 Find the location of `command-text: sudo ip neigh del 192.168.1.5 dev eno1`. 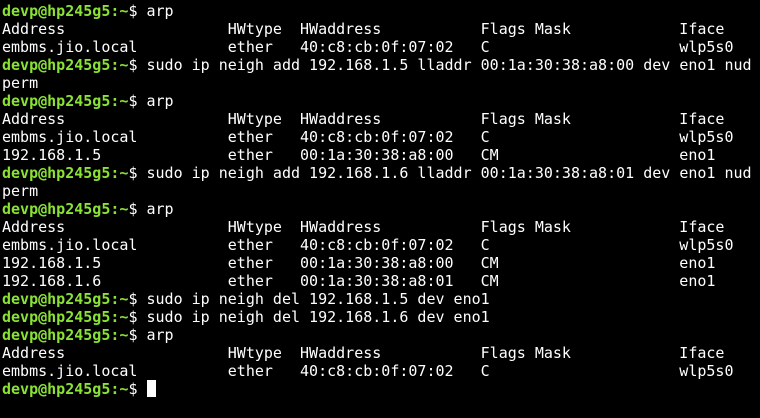

command-text: sudo ip neigh del 192.168.1.5 dev eno1 is located at coordinates (318, 299).